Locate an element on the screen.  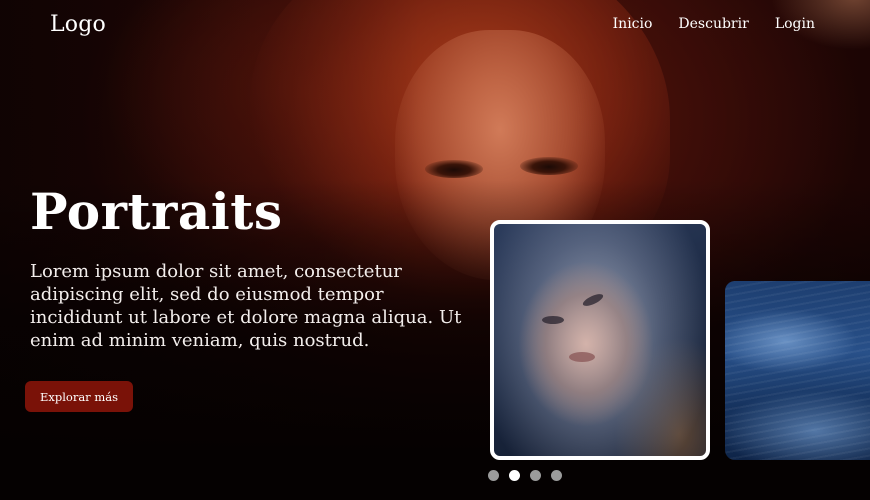
nav-link-inicio: Inicio is located at coordinates (633, 24).